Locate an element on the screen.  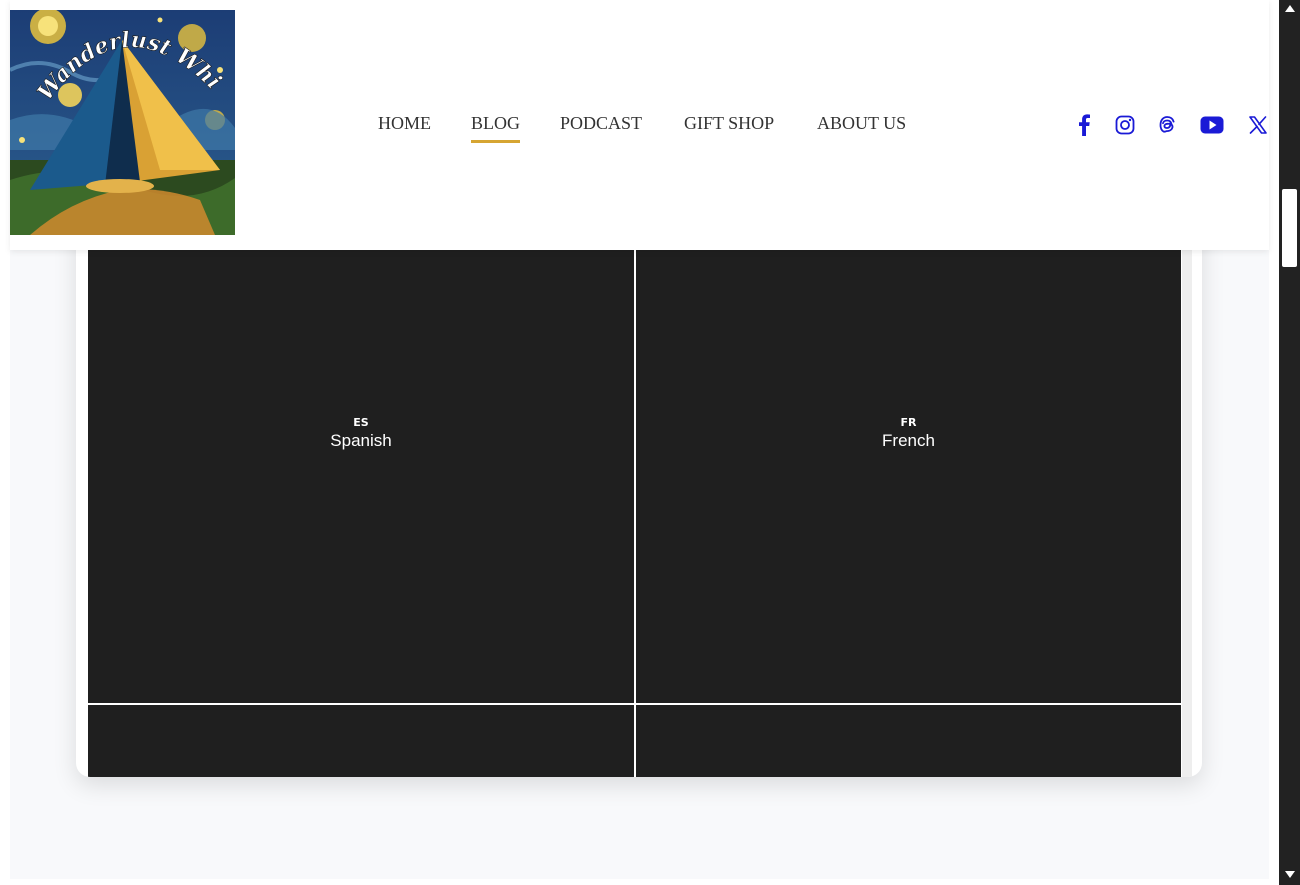
youtube-icon is located at coordinates (1212, 125).